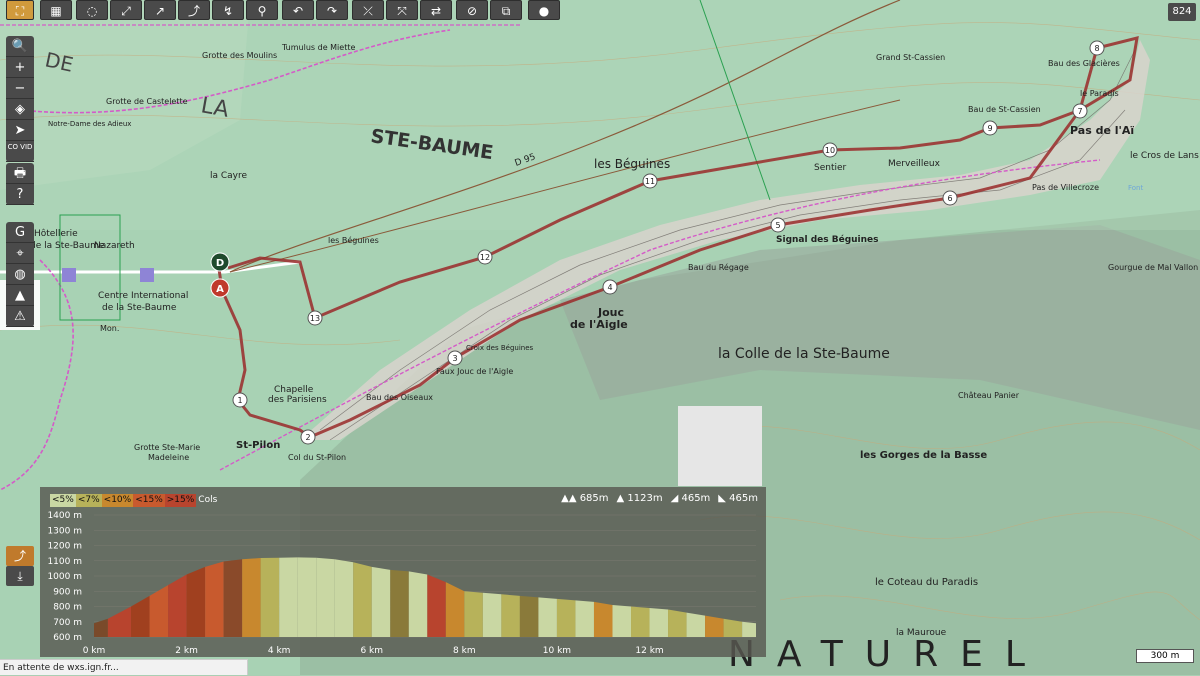  Describe the element at coordinates (194, 10) in the screenshot. I see `hiking-route-icon: ⤴` at that location.